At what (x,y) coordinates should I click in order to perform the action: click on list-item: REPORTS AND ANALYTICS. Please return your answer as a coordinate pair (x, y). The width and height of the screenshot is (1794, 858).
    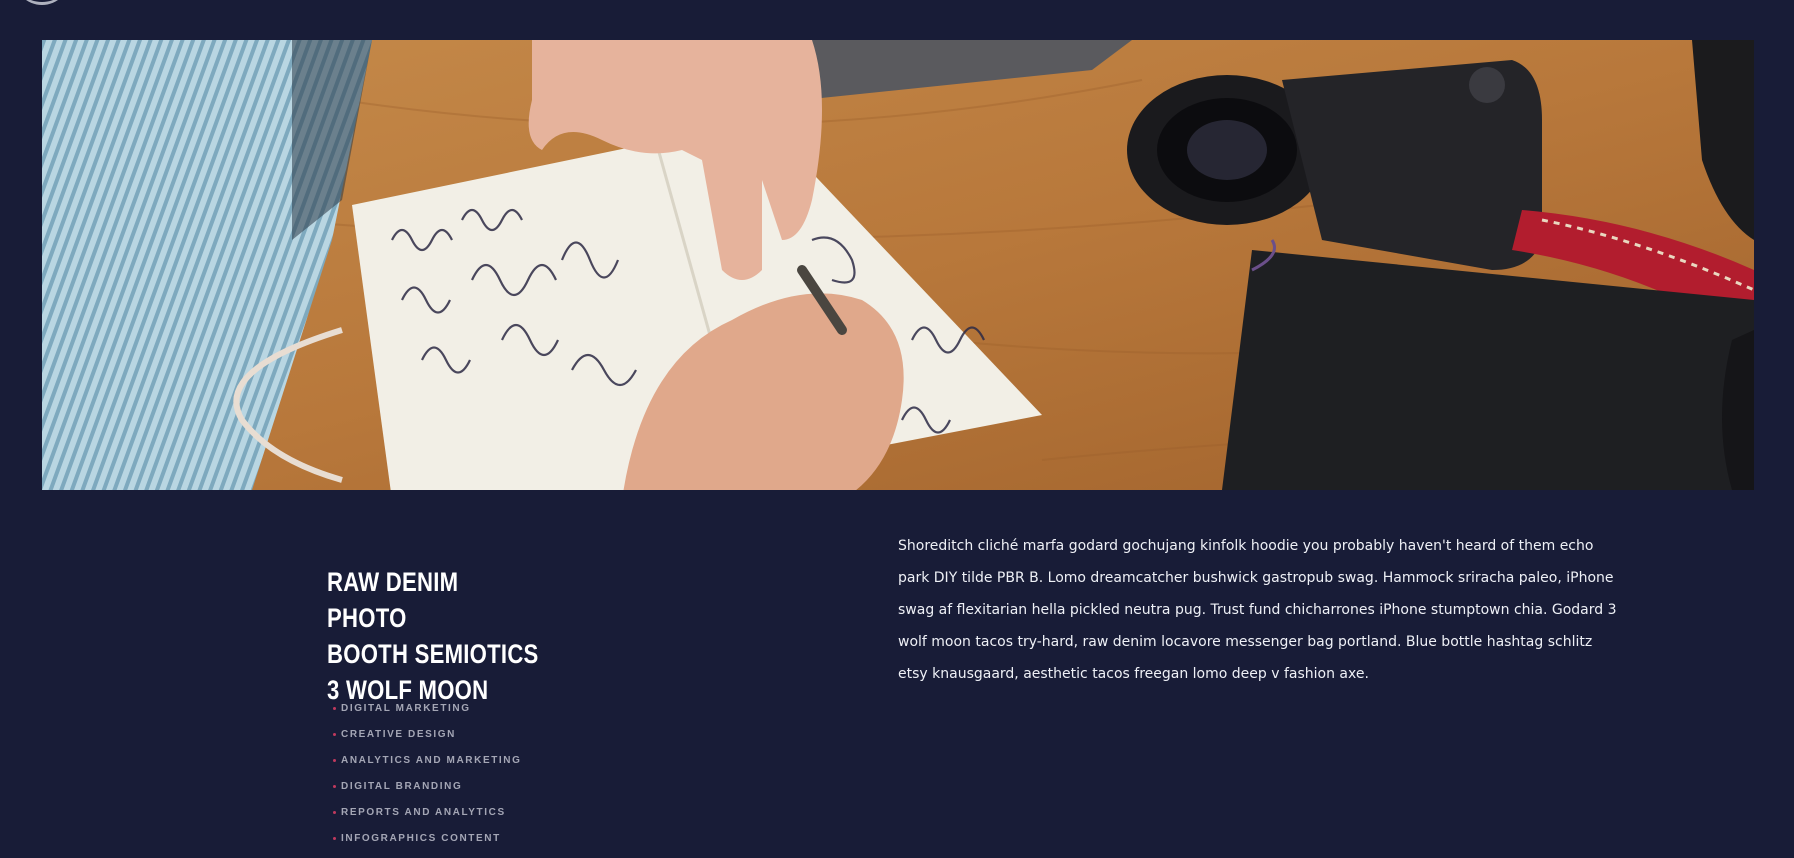
    Looking at the image, I should click on (427, 819).